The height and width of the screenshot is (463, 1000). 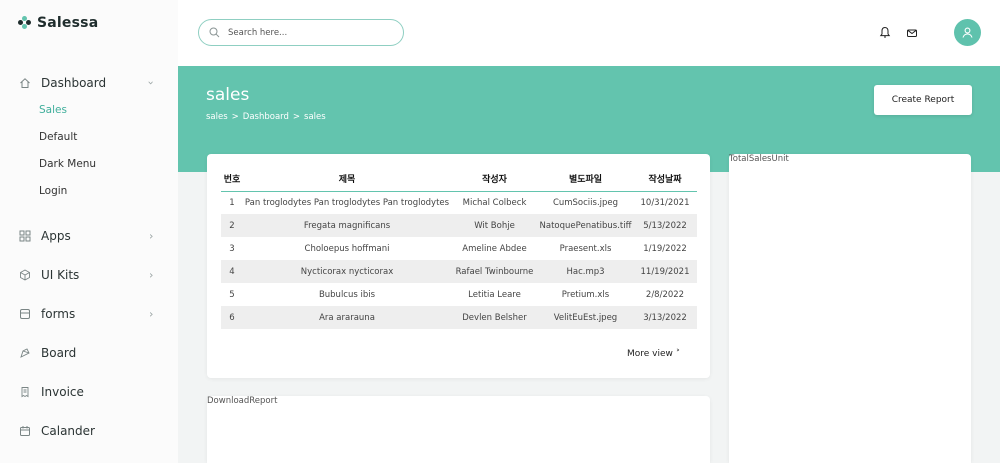 What do you see at coordinates (665, 248) in the screenshot?
I see `table-cell: 1/19/2022` at bounding box center [665, 248].